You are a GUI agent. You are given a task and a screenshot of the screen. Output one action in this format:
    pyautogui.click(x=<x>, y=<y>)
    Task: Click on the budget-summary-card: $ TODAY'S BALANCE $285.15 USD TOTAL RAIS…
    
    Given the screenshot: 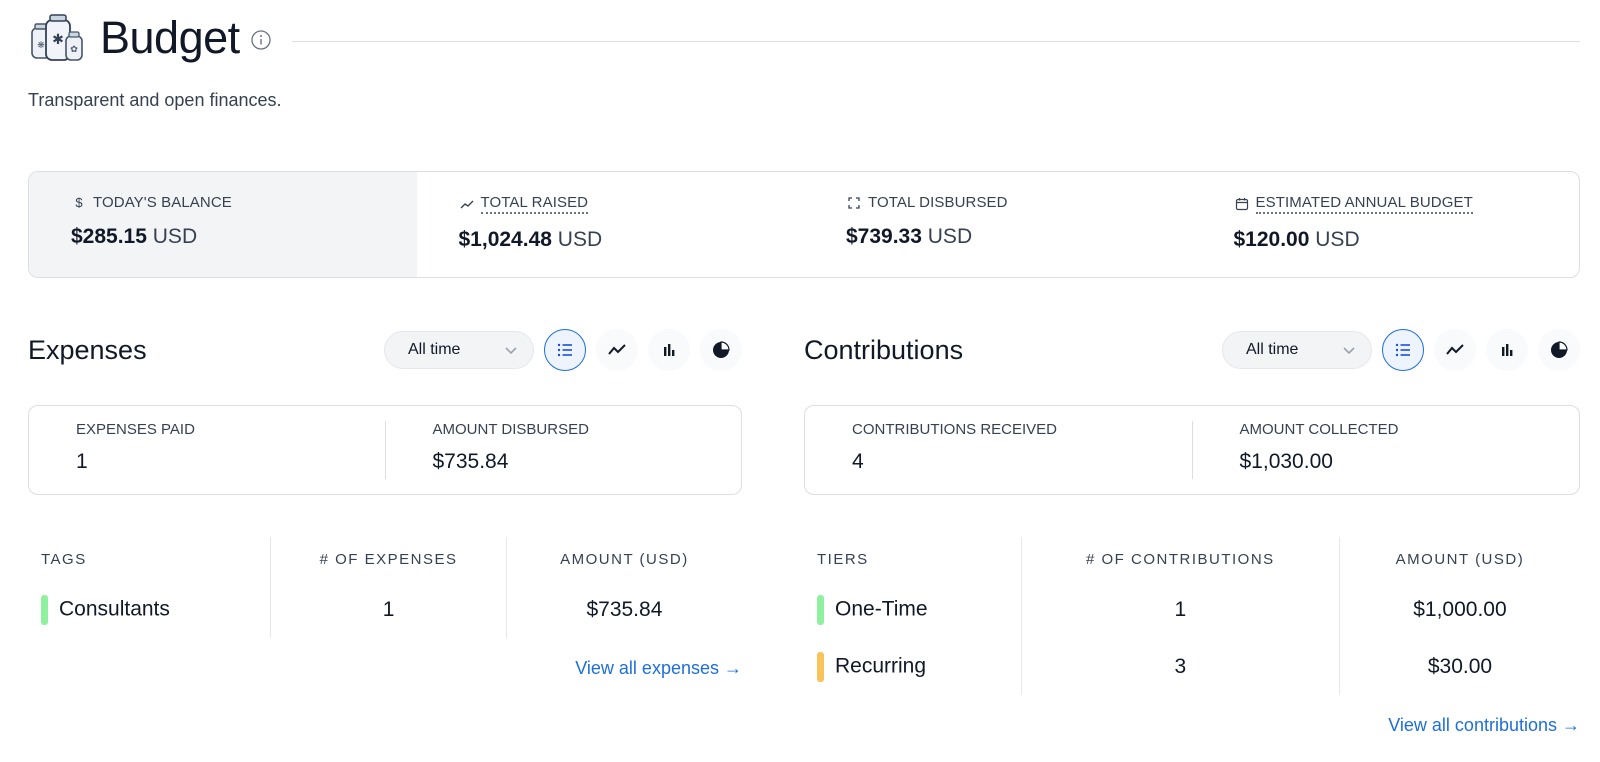 What is the action you would take?
    pyautogui.click(x=804, y=224)
    